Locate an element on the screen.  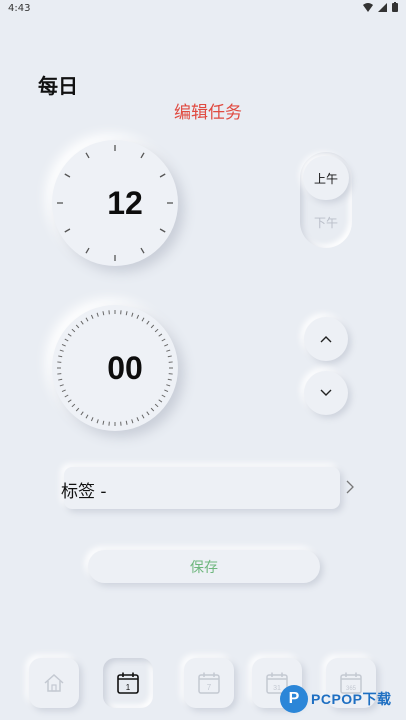
chevron-down-icon is located at coordinates (326, 392).